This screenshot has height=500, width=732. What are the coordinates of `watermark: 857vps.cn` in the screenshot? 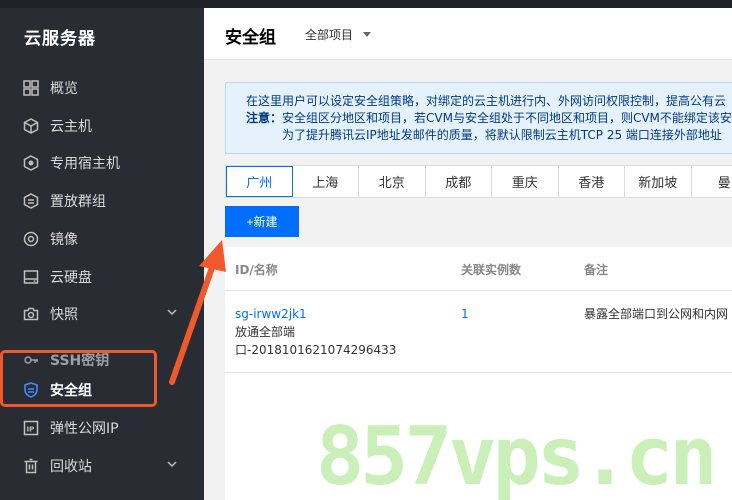 It's located at (516, 455).